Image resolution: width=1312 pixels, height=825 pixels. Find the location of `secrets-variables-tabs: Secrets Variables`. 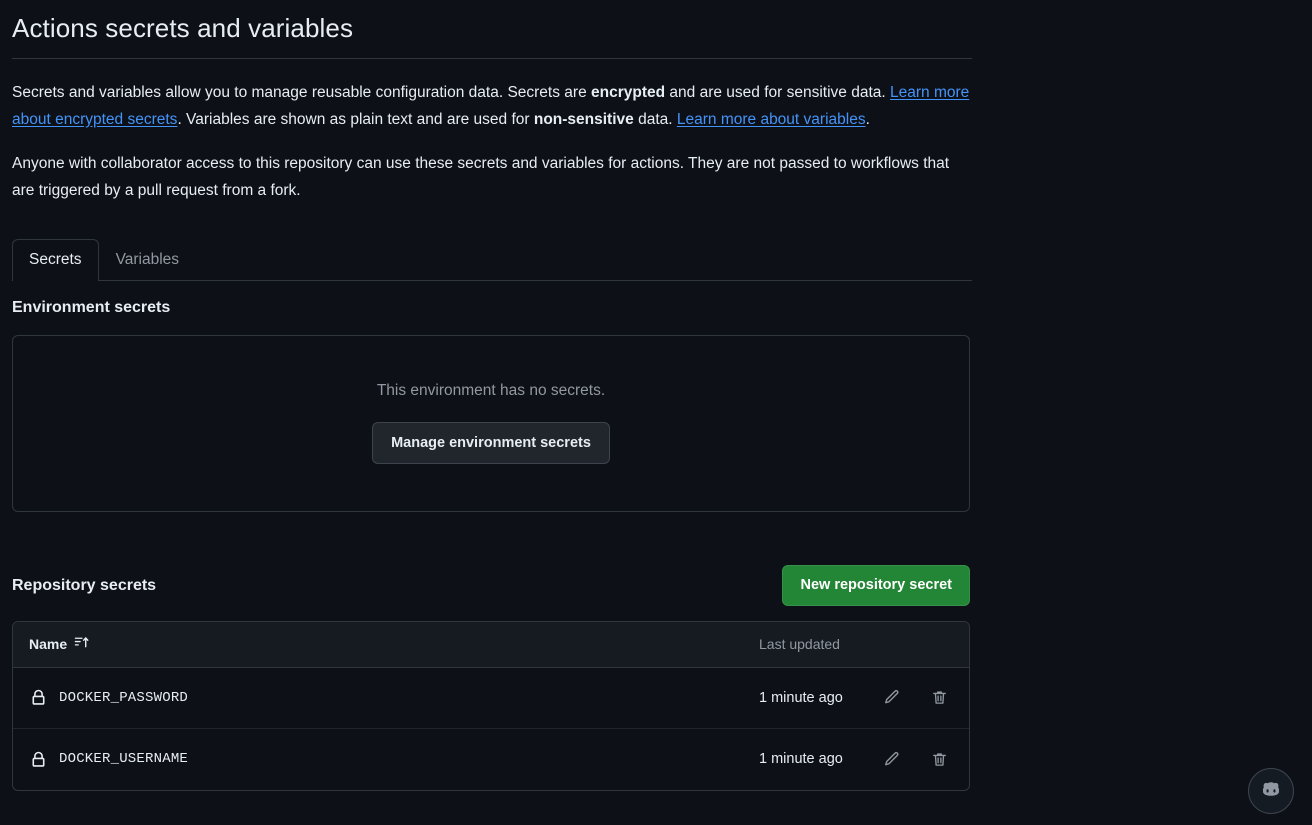

secrets-variables-tabs: Secrets Variables is located at coordinates (492, 259).